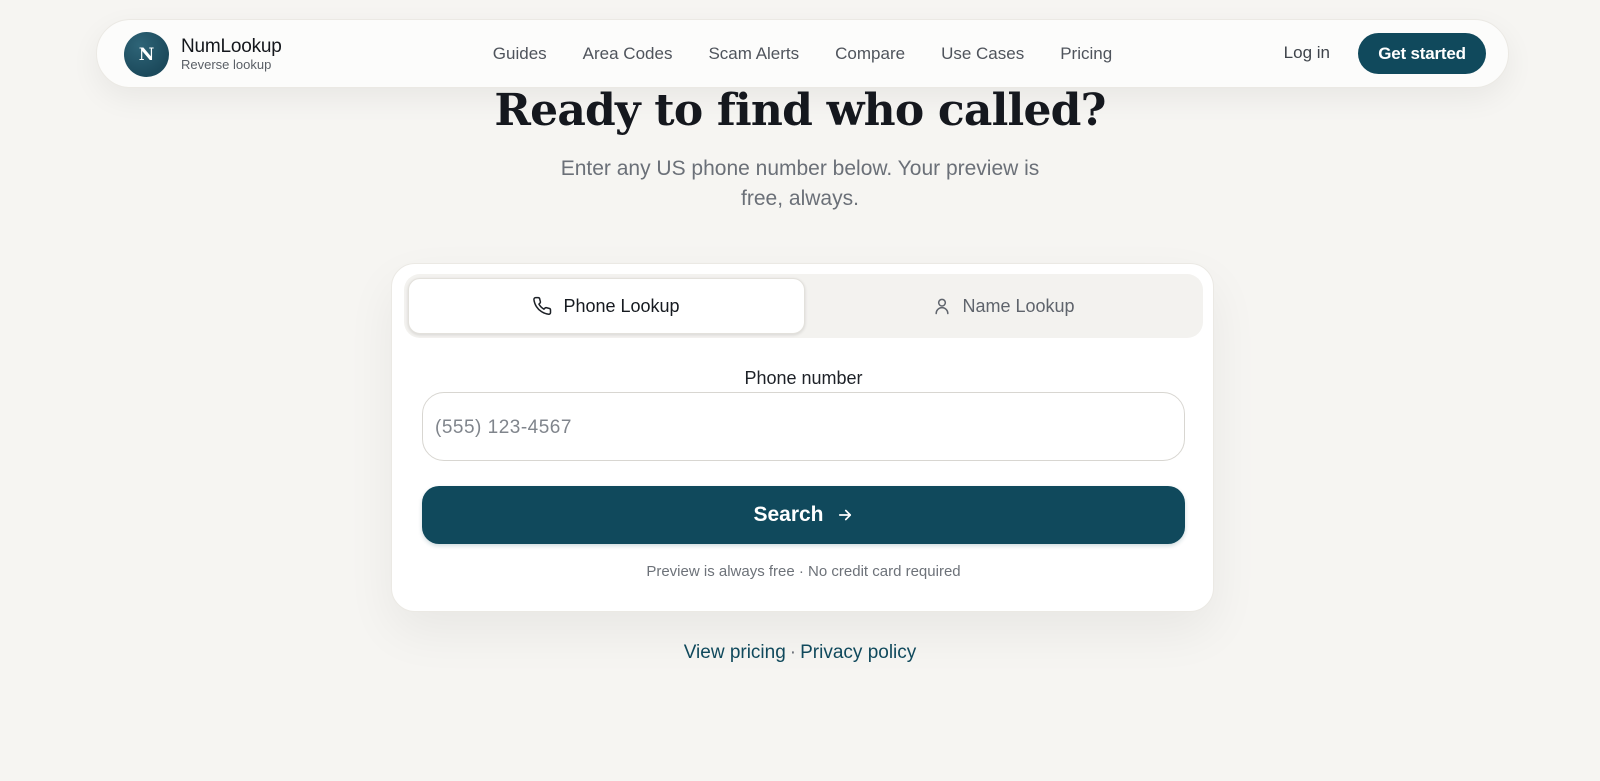 This screenshot has width=1600, height=781. Describe the element at coordinates (858, 652) in the screenshot. I see `privacy-policy-link: Privacy policy` at that location.